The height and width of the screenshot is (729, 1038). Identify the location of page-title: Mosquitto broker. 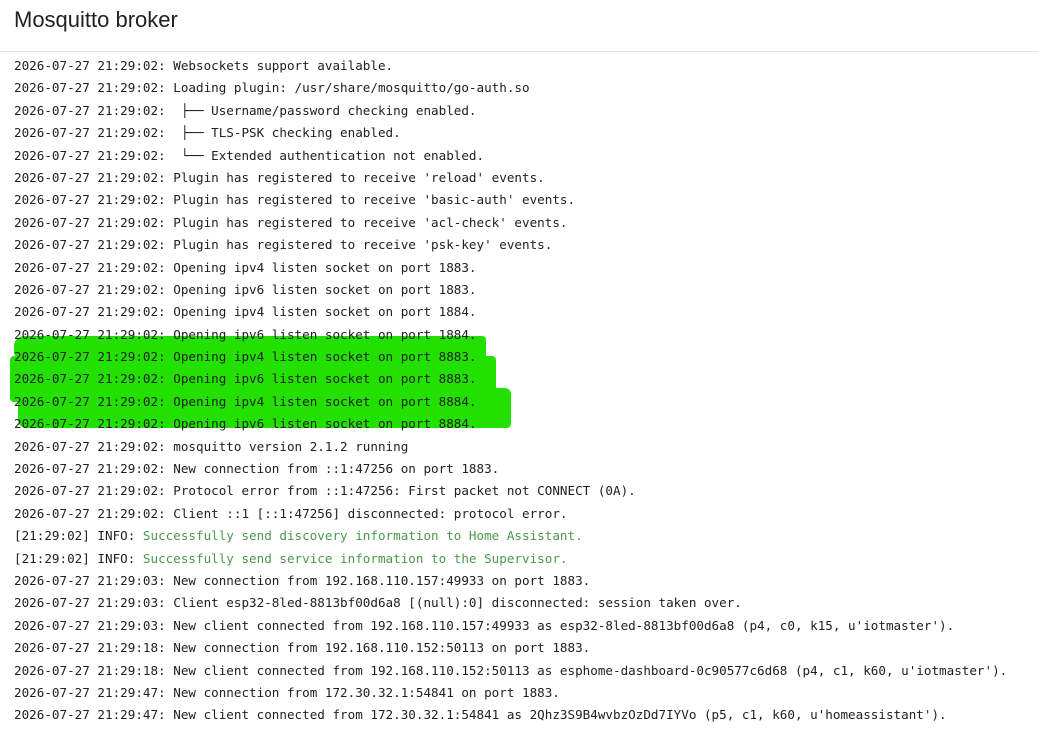
(96, 19).